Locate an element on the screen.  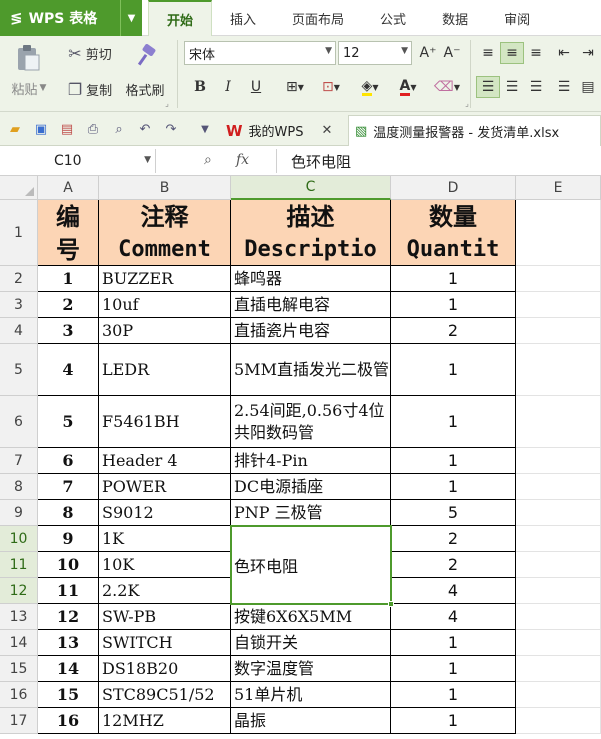
column-header-c: C is located at coordinates (311, 188).